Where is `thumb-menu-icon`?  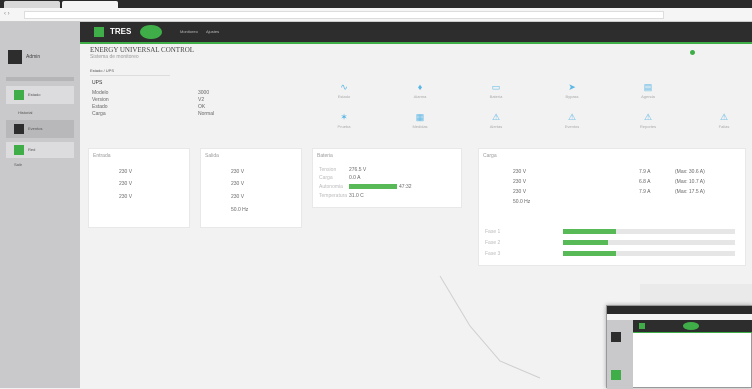
thumb-menu-icon is located at coordinates (642, 326).